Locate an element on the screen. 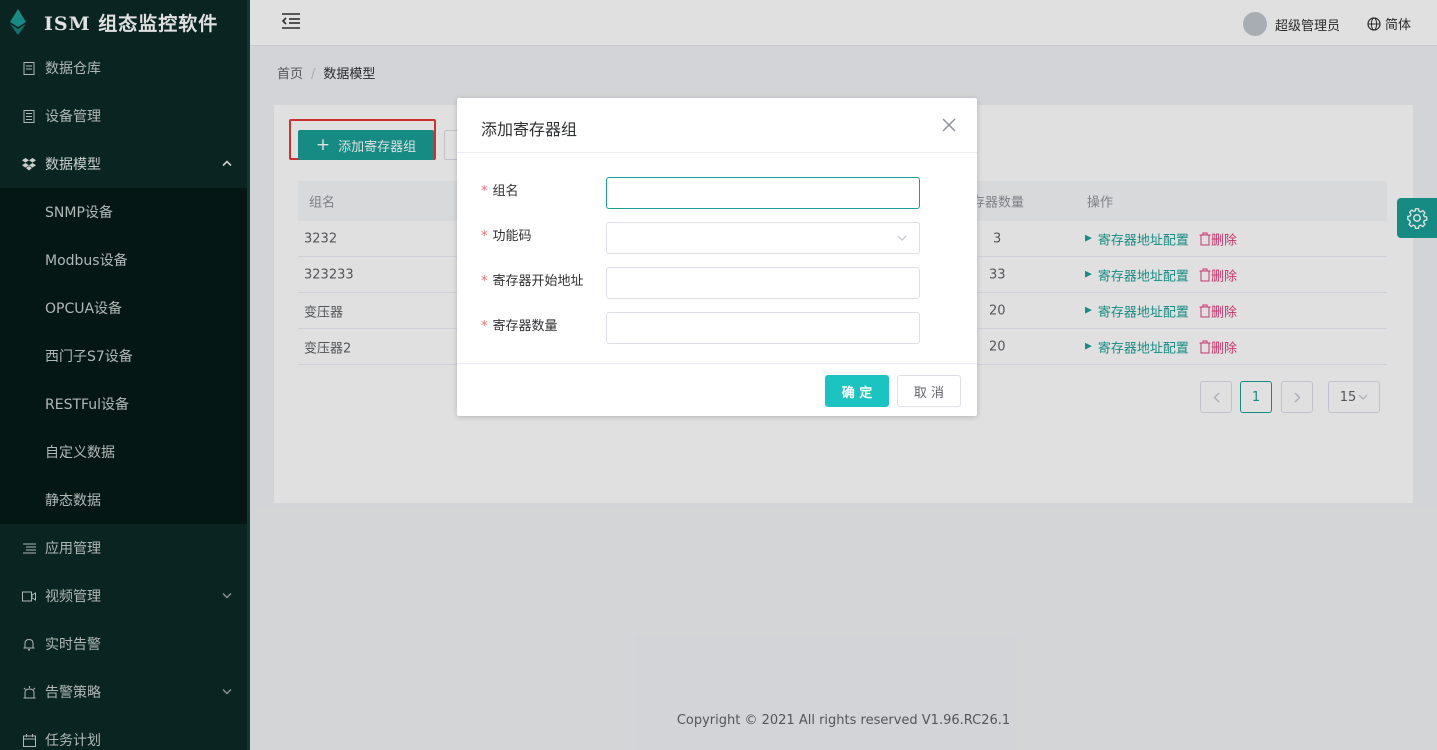 The height and width of the screenshot is (750, 1437). form-row-function-code: * 功能码 is located at coordinates (717, 238).